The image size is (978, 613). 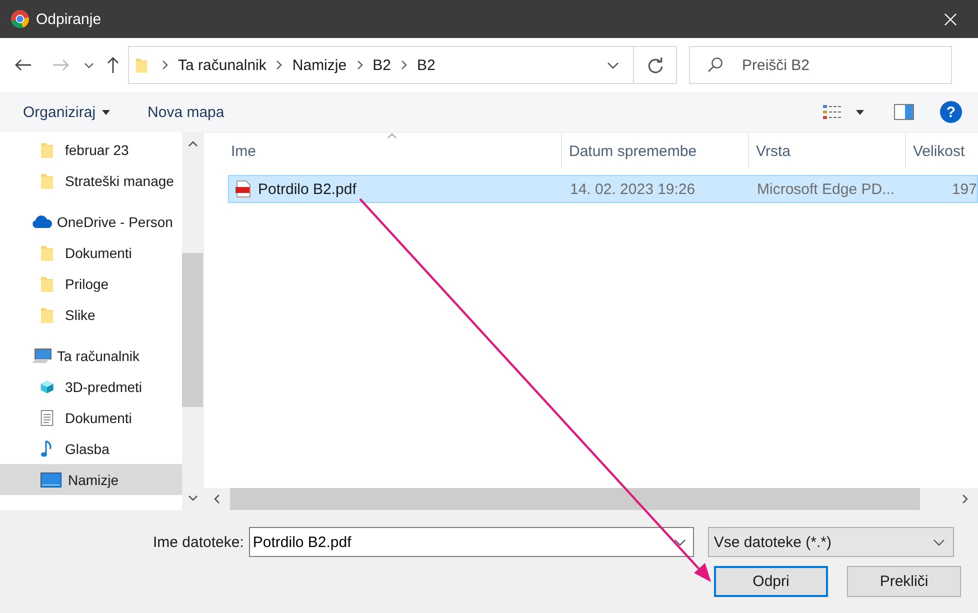 What do you see at coordinates (91, 448) in the screenshot?
I see `sidebar-item: Glasba` at bounding box center [91, 448].